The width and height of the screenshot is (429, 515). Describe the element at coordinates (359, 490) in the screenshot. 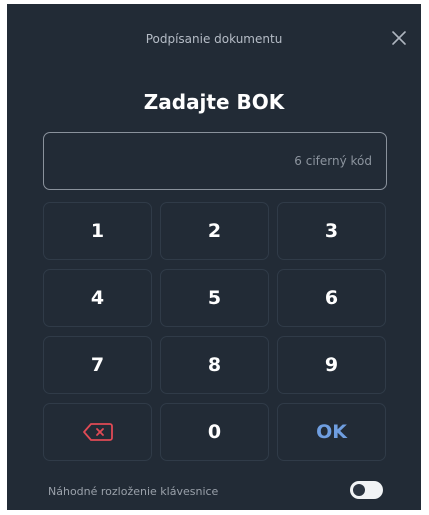

I see `toggle-knob` at that location.